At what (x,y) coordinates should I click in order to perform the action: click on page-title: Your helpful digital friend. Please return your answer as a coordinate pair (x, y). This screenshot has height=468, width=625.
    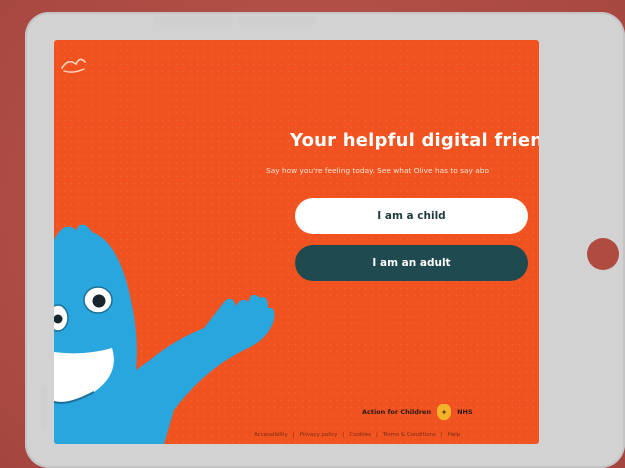
    Looking at the image, I should click on (414, 140).